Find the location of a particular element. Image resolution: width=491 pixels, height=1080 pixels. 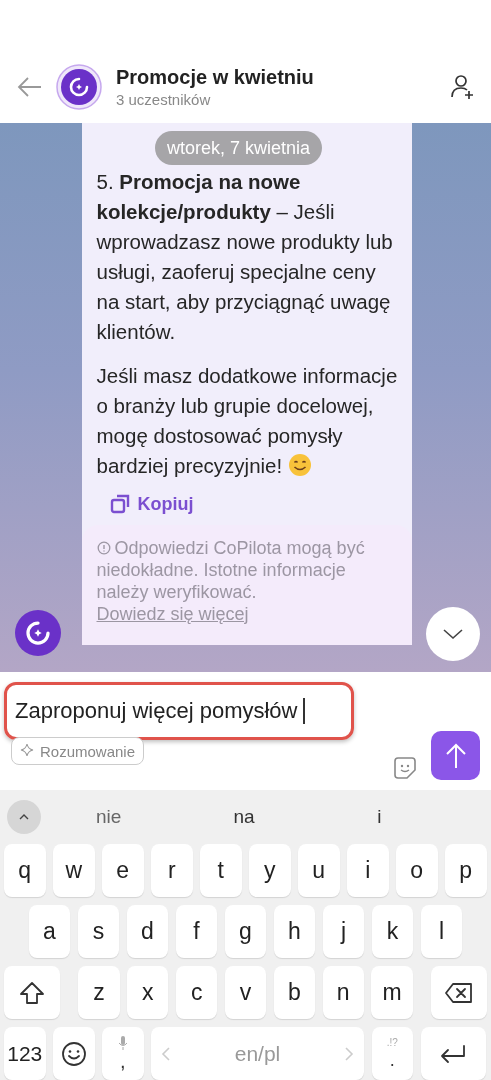

info-icon is located at coordinates (103, 548).